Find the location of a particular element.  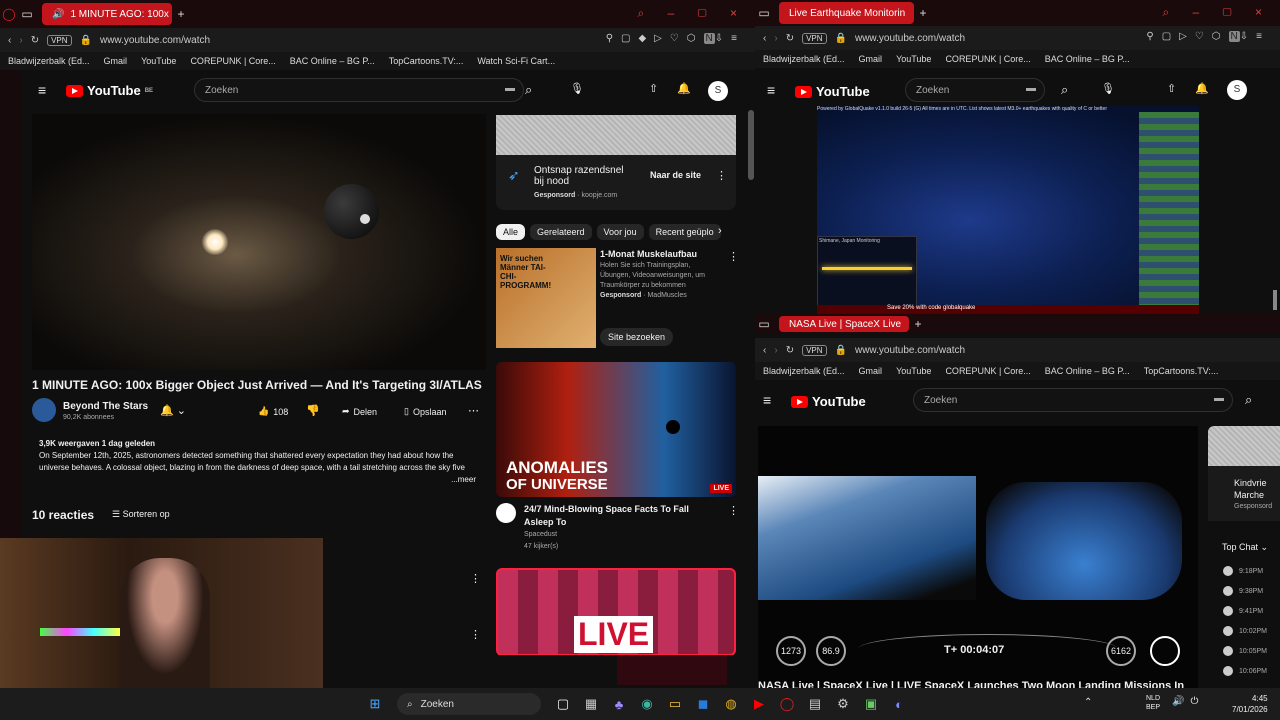

rec1-thumbnail: Wir suchen Männer TAI-CHI-PROGRAMM! is located at coordinates (546, 298).